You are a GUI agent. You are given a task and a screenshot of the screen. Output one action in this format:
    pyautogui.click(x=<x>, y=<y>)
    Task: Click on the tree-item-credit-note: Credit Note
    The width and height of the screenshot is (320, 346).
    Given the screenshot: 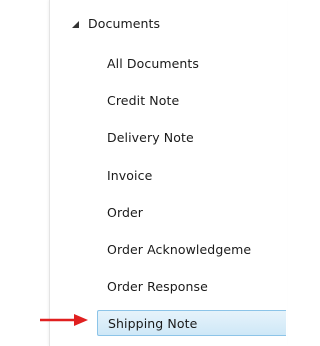 What is the action you would take?
    pyautogui.click(x=196, y=100)
    